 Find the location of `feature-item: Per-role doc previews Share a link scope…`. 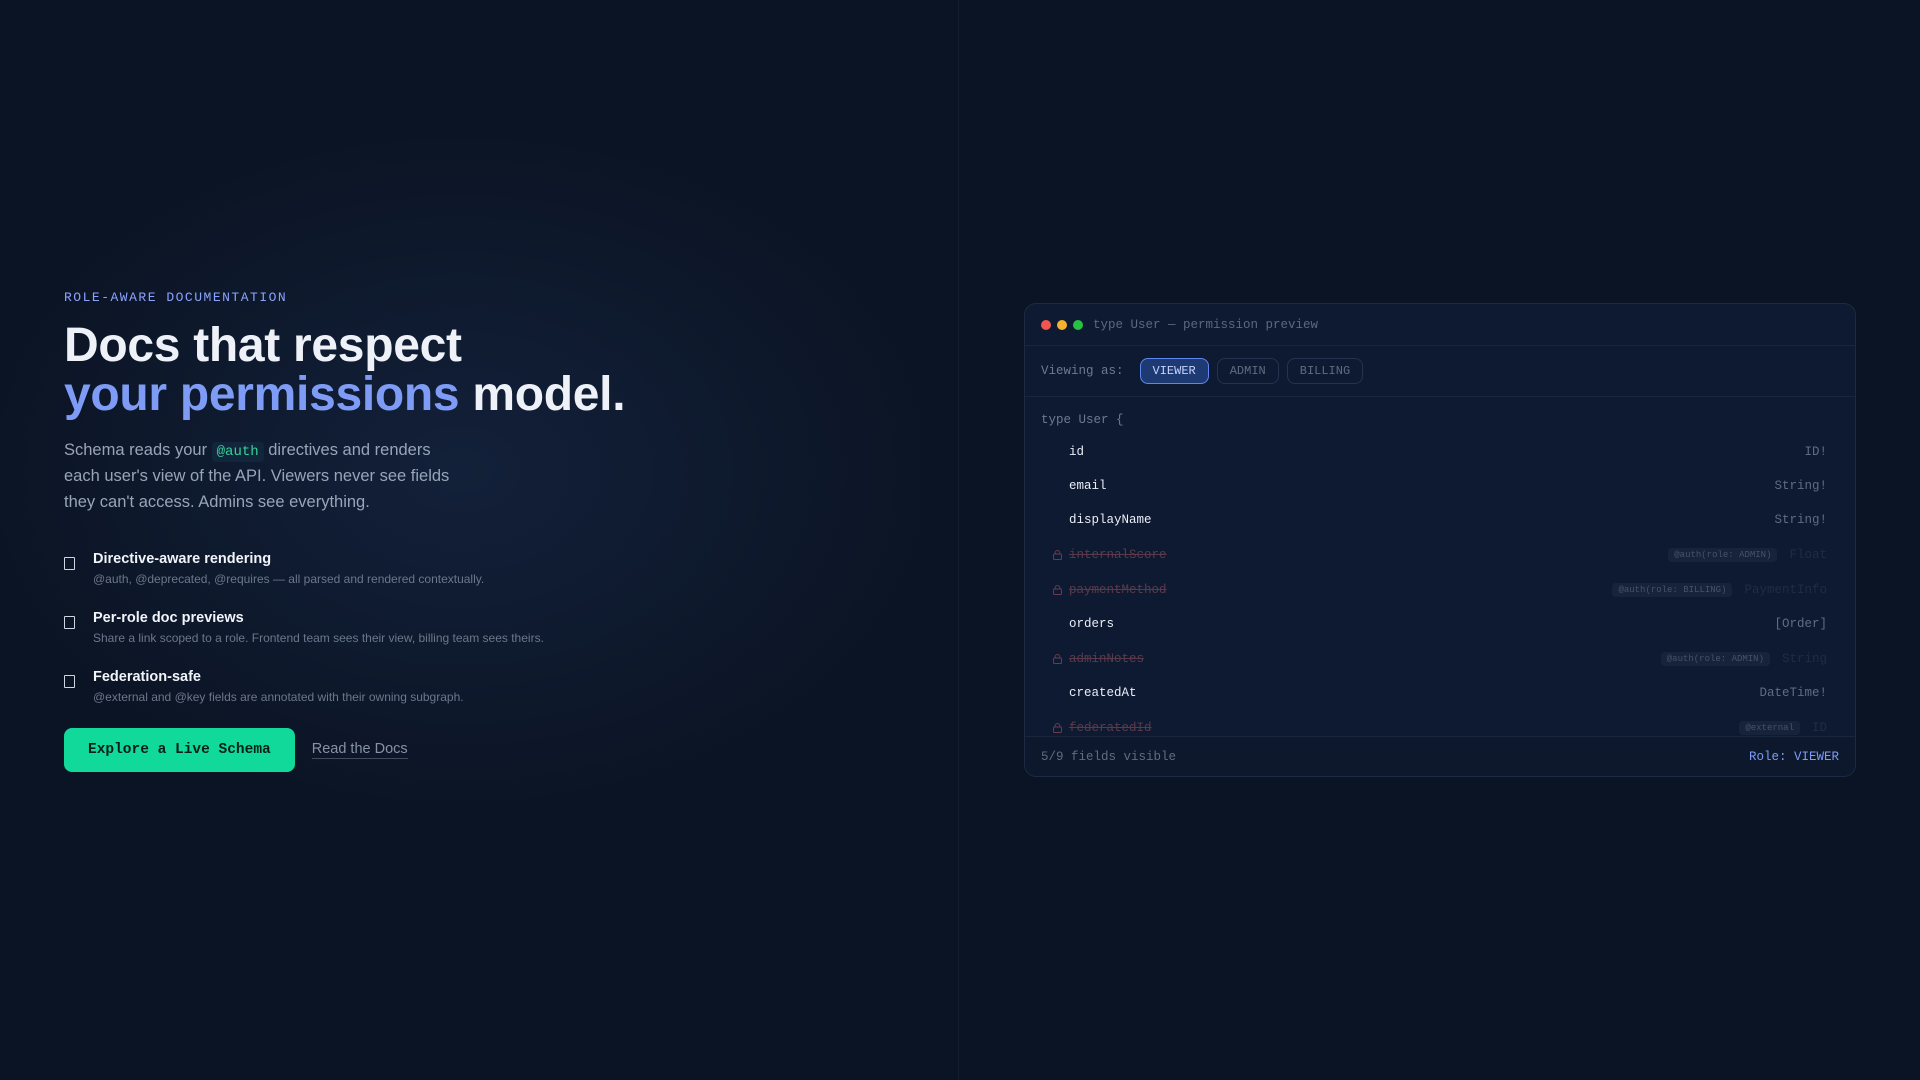

feature-item: Per-role doc previews Share a link scope… is located at coordinates (484, 627).